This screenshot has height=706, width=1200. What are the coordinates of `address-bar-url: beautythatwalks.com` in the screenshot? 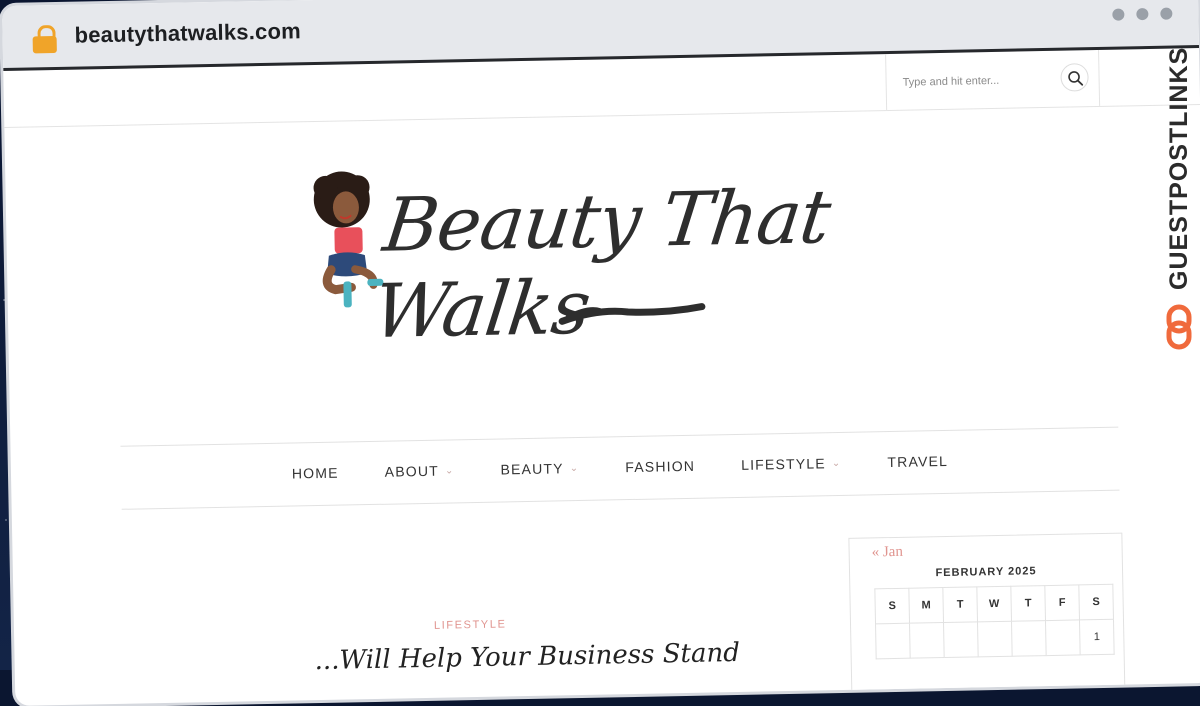 It's located at (187, 33).